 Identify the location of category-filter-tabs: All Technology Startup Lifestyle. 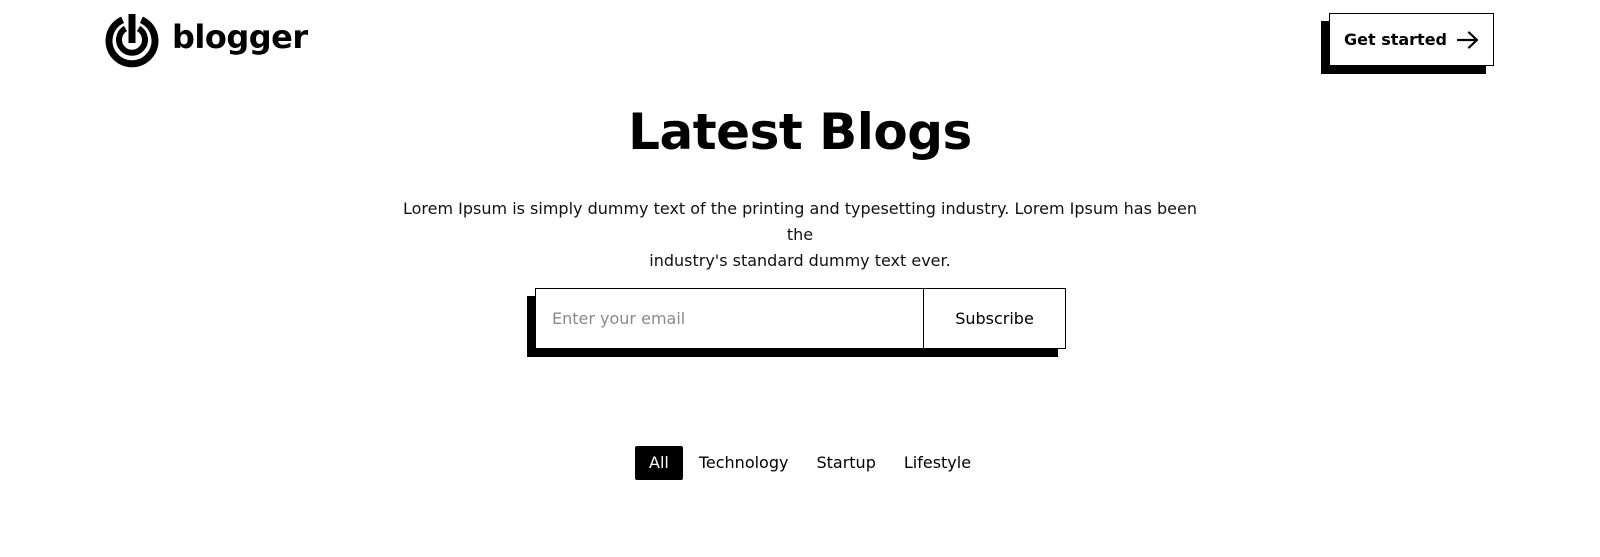
(809, 463).